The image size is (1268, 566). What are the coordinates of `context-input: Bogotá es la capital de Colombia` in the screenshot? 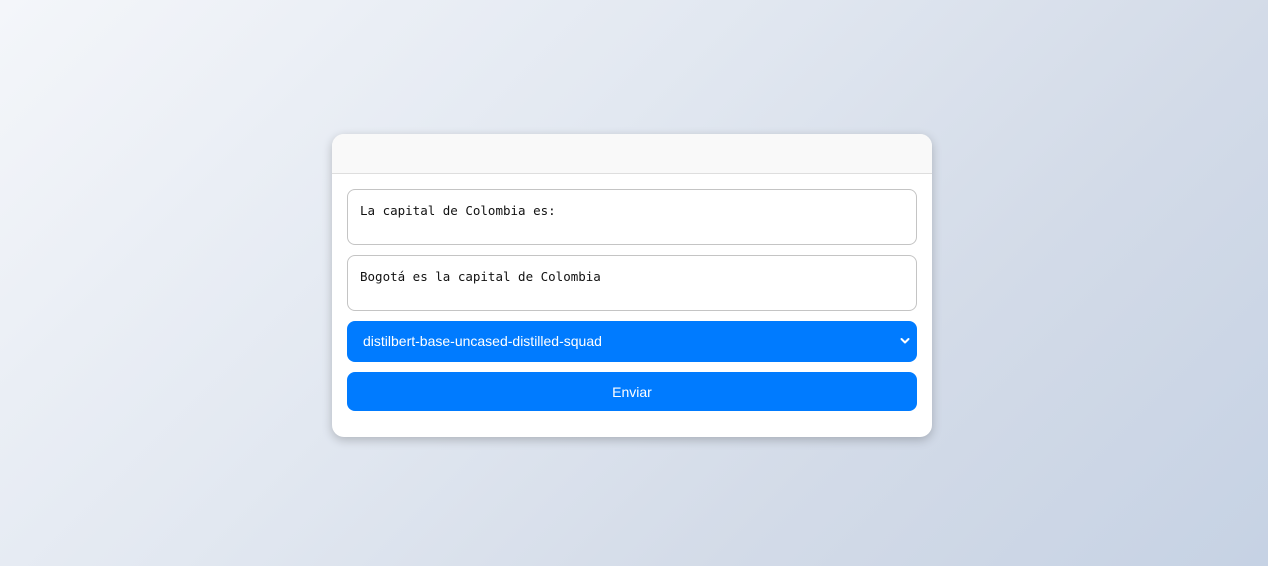 It's located at (632, 283).